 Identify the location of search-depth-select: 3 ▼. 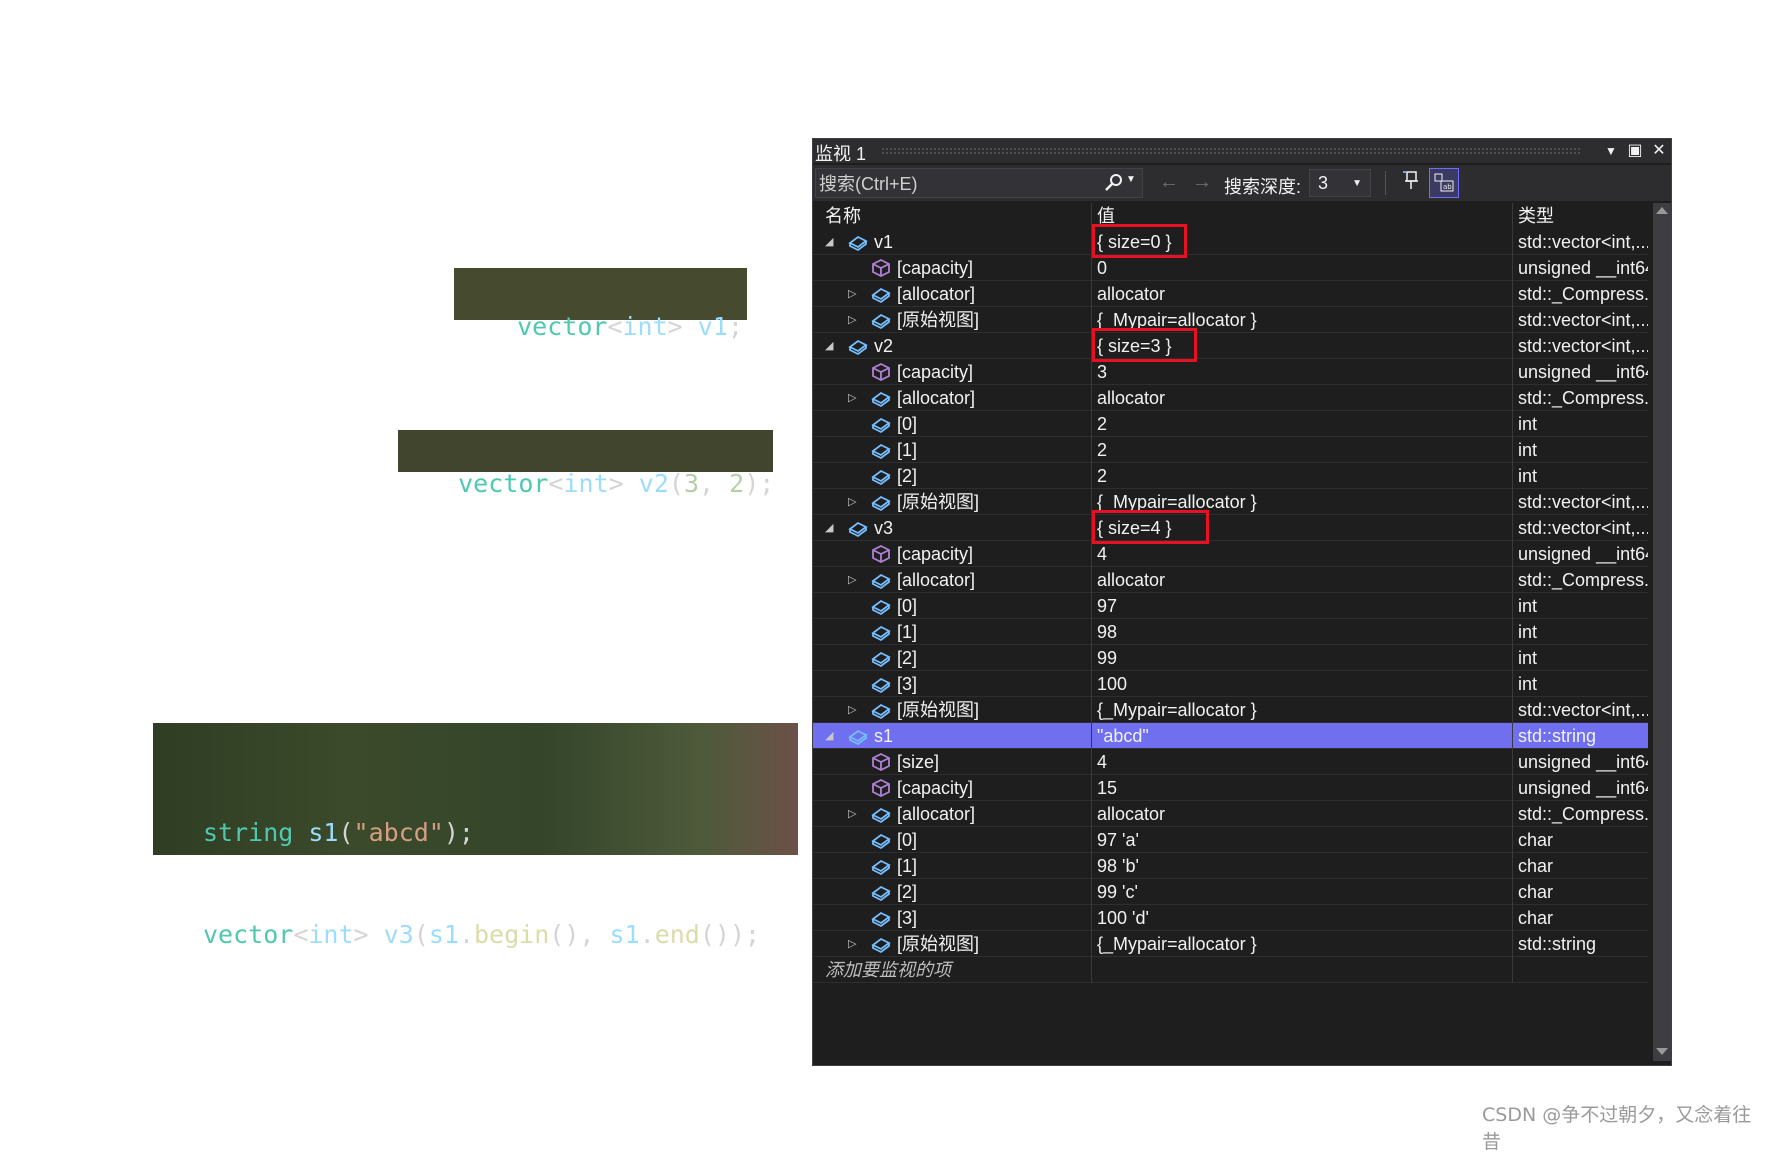
(1340, 183).